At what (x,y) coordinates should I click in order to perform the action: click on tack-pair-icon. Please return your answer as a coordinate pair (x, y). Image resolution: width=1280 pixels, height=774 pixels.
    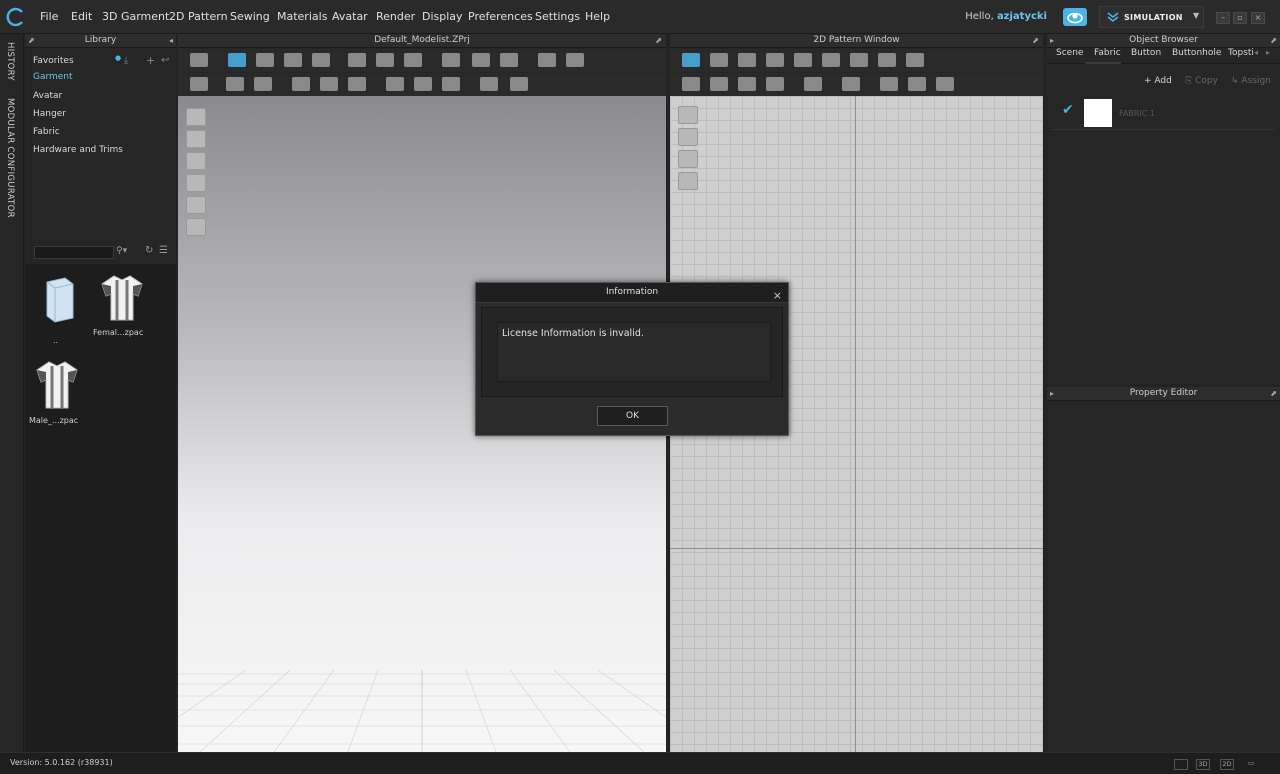
    Looking at the image, I should click on (385, 60).